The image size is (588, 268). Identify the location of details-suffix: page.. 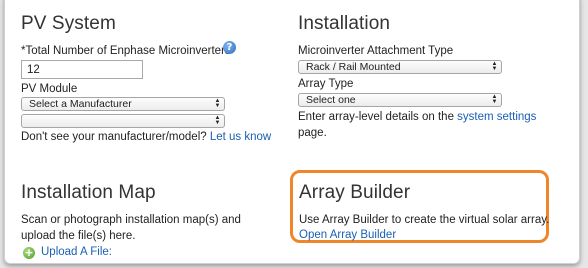
(312, 133).